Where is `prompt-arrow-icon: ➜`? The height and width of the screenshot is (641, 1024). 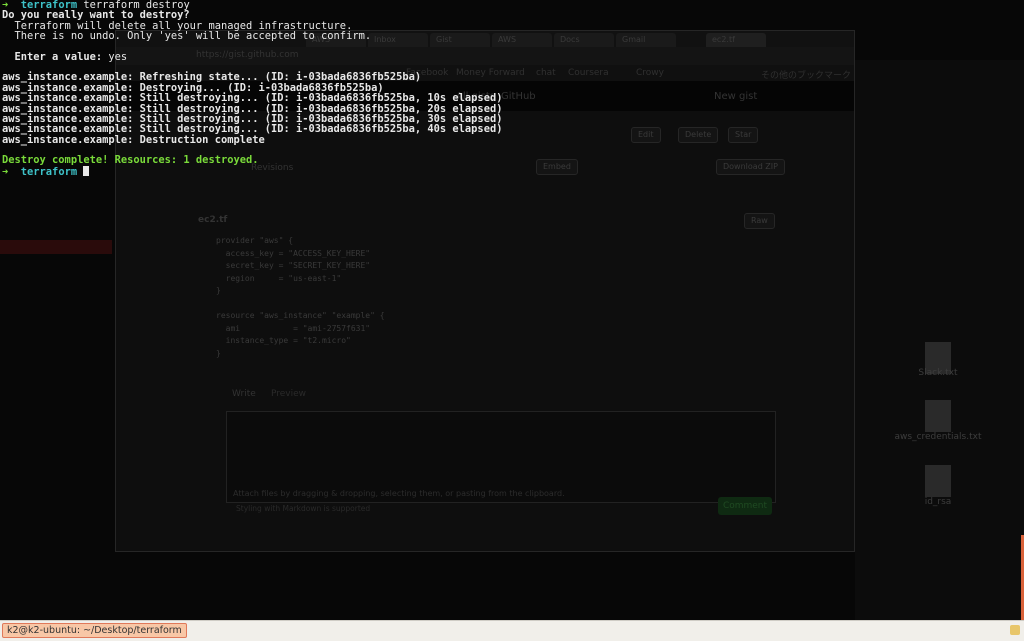
prompt-arrow-icon: ➜ is located at coordinates (5, 171).